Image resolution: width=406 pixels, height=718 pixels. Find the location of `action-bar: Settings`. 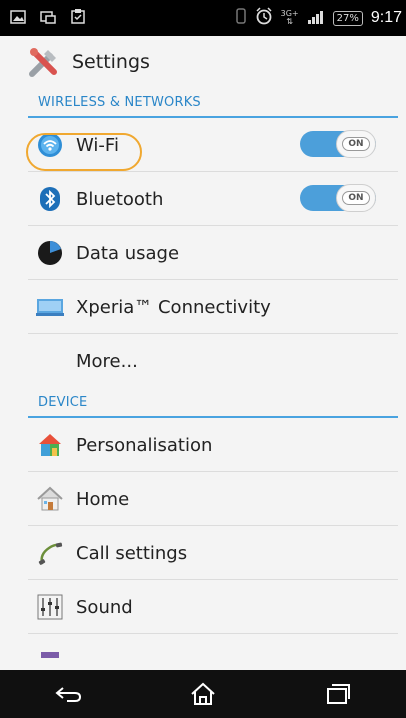

action-bar: Settings is located at coordinates (203, 62).